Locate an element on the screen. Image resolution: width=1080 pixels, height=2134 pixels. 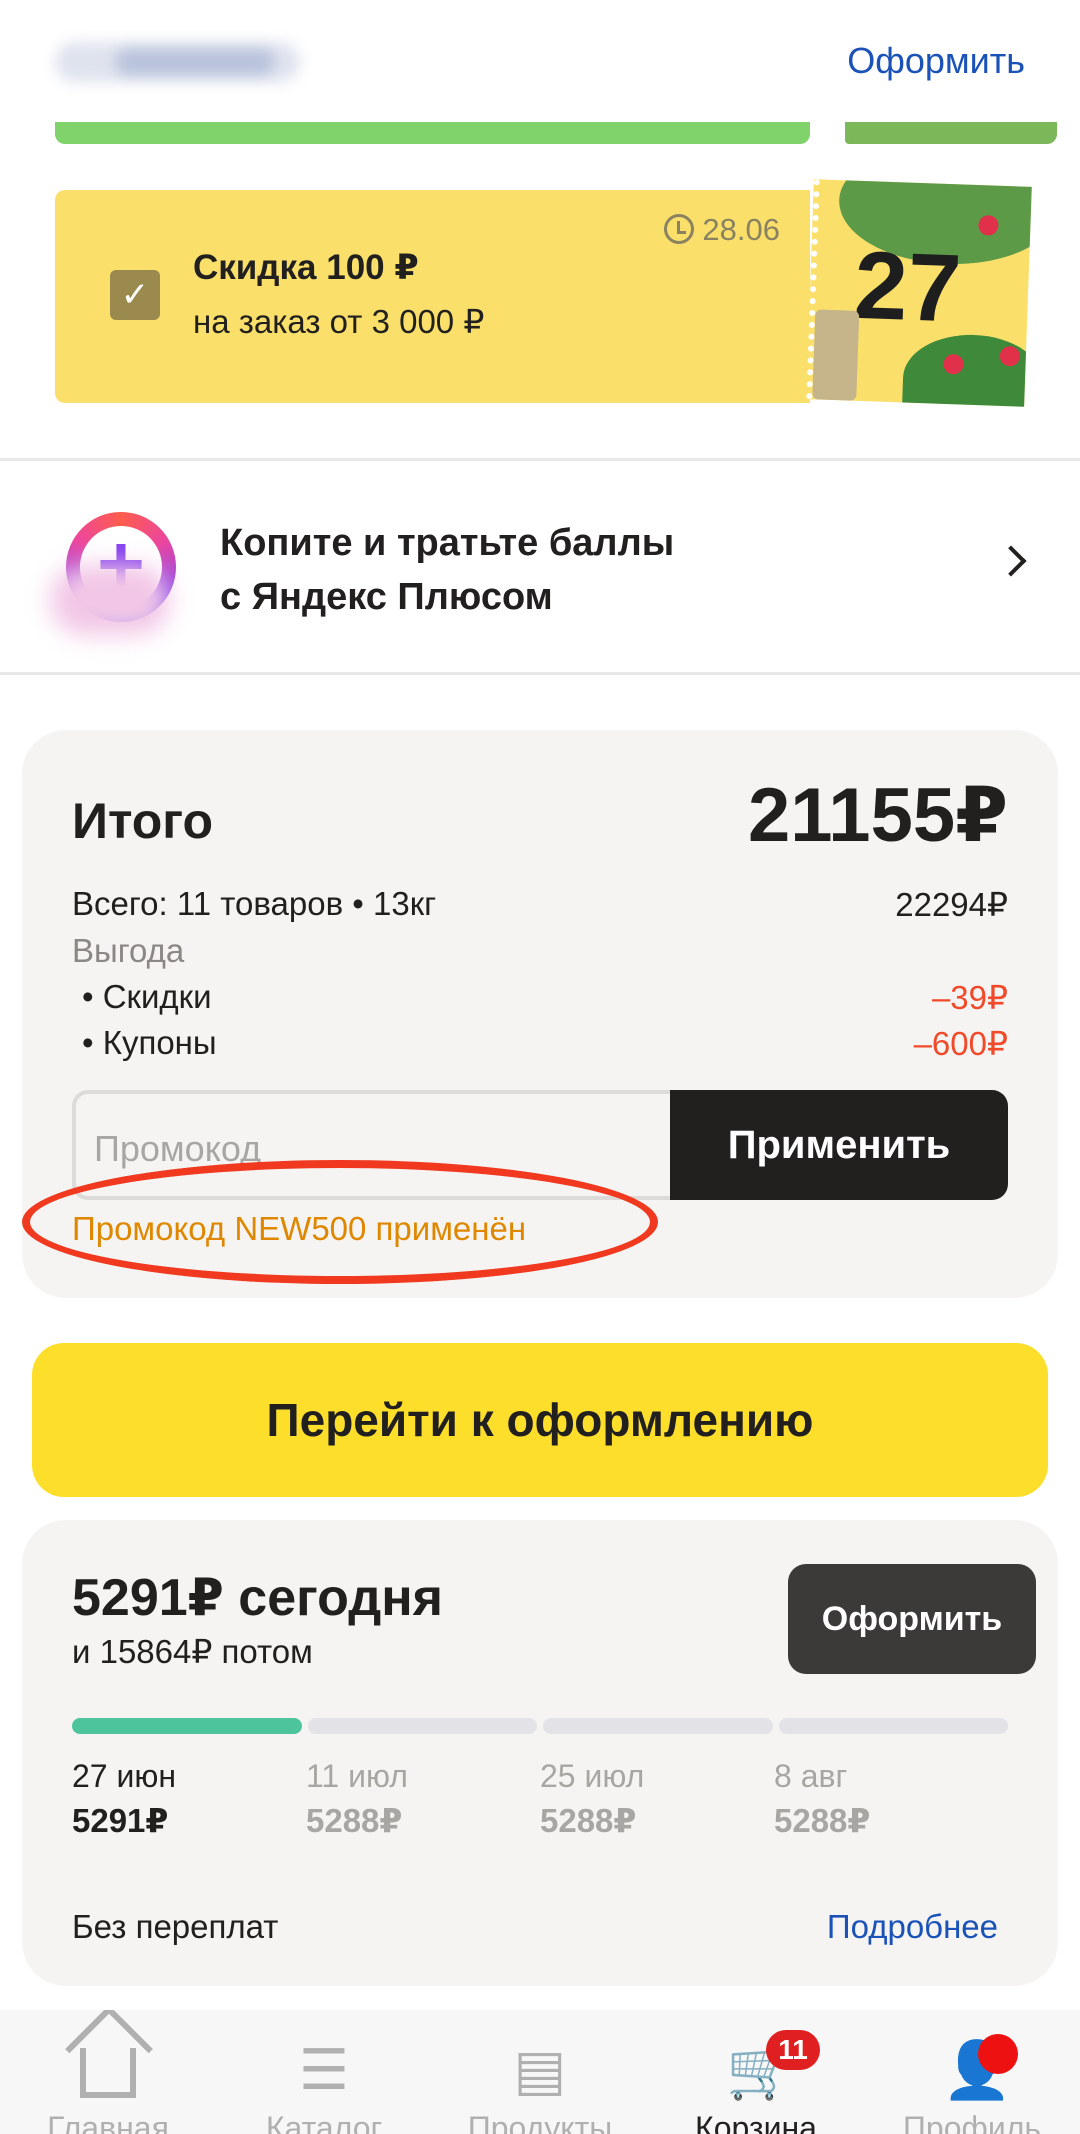
catalog-search-icon: ☰ is located at coordinates (324, 2069).